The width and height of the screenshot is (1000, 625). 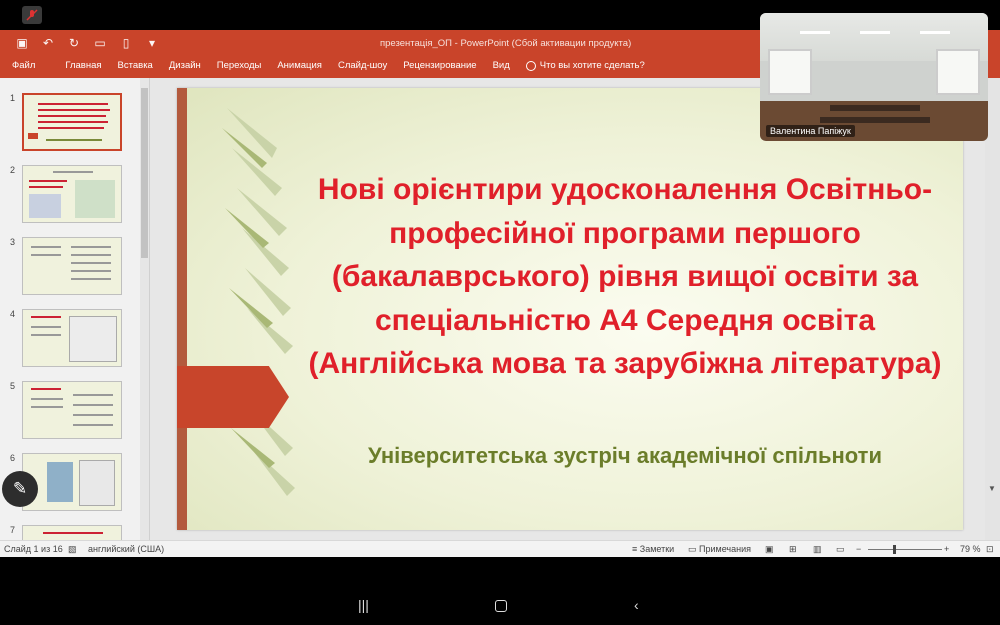 I want to click on slide-thumbnail-3: 3, so click(x=73, y=268).